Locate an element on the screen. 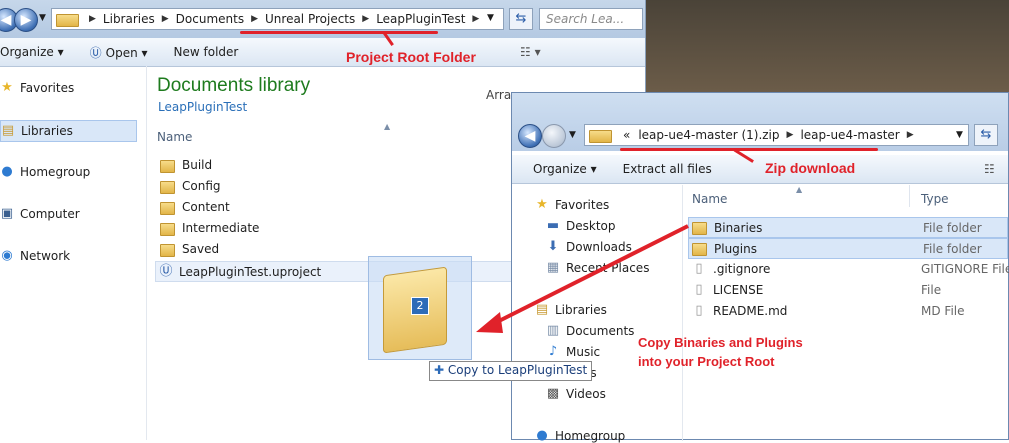  arrow-shaft is located at coordinates (587, 276).